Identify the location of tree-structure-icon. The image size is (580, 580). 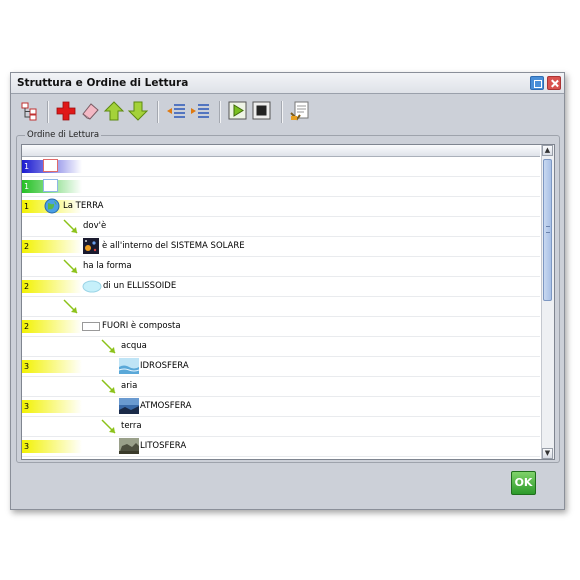
(30, 111).